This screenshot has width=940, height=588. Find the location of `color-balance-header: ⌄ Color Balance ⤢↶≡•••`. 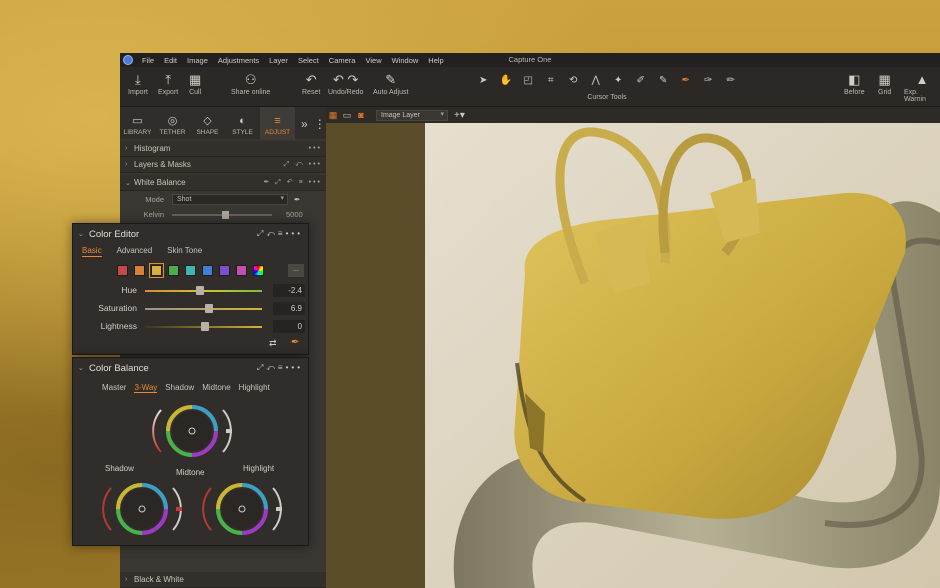

color-balance-header: ⌄ Color Balance ⤢↶≡••• is located at coordinates (190, 368).